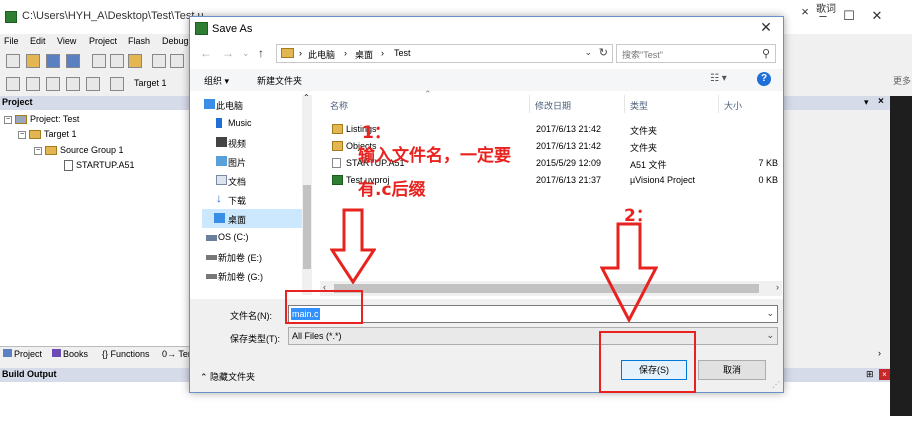 This screenshot has width=912, height=426. What do you see at coordinates (211, 257) in the screenshot?
I see `drive-icon` at bounding box center [211, 257].